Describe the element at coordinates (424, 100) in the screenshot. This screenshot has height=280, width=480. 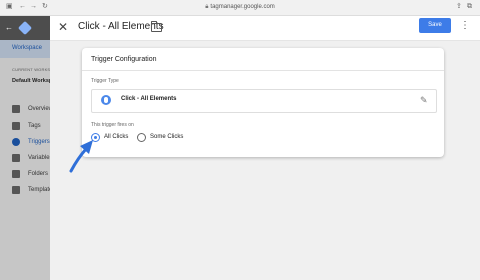
I see `edit-pencil-icon: ✎` at that location.